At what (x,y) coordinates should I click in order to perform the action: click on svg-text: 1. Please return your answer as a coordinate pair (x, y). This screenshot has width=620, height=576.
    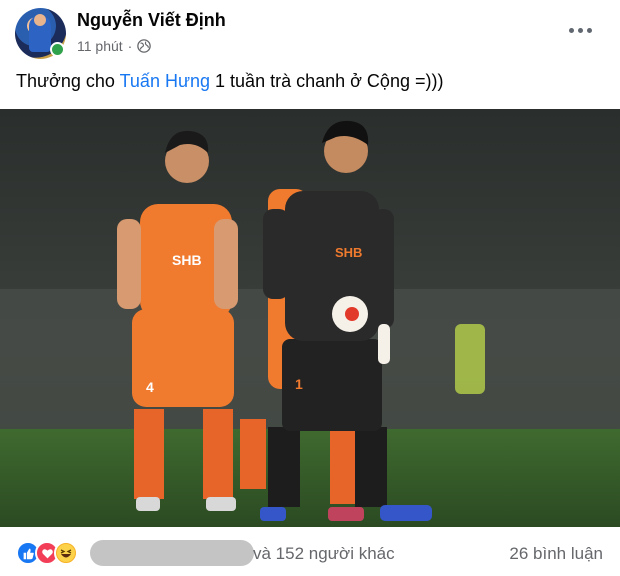
    Looking at the image, I should click on (299, 384).